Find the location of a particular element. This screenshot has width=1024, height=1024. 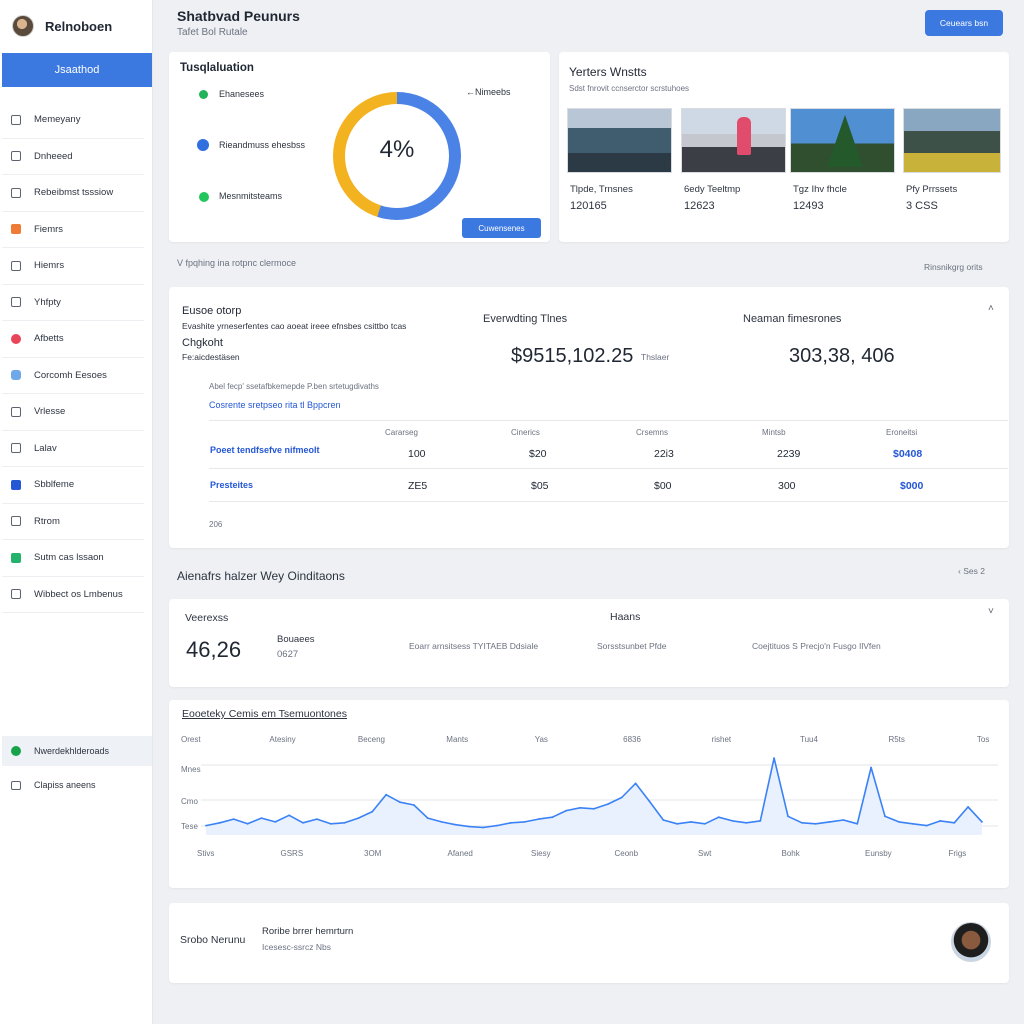

column-label: Yas is located at coordinates (541, 739).